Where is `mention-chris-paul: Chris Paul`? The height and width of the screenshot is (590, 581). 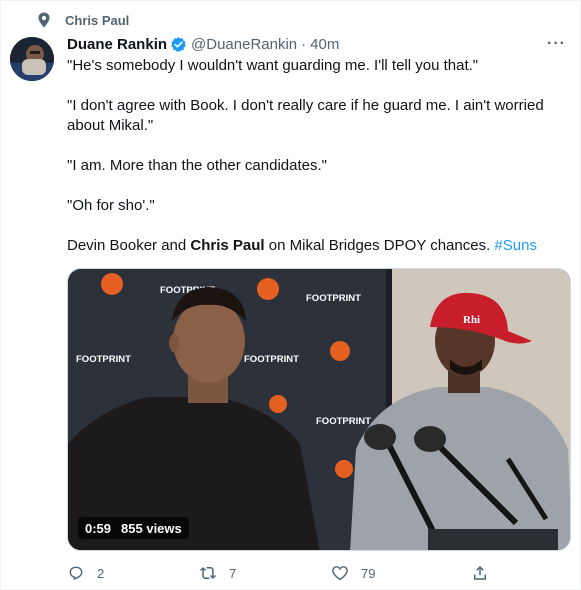 mention-chris-paul: Chris Paul is located at coordinates (227, 245).